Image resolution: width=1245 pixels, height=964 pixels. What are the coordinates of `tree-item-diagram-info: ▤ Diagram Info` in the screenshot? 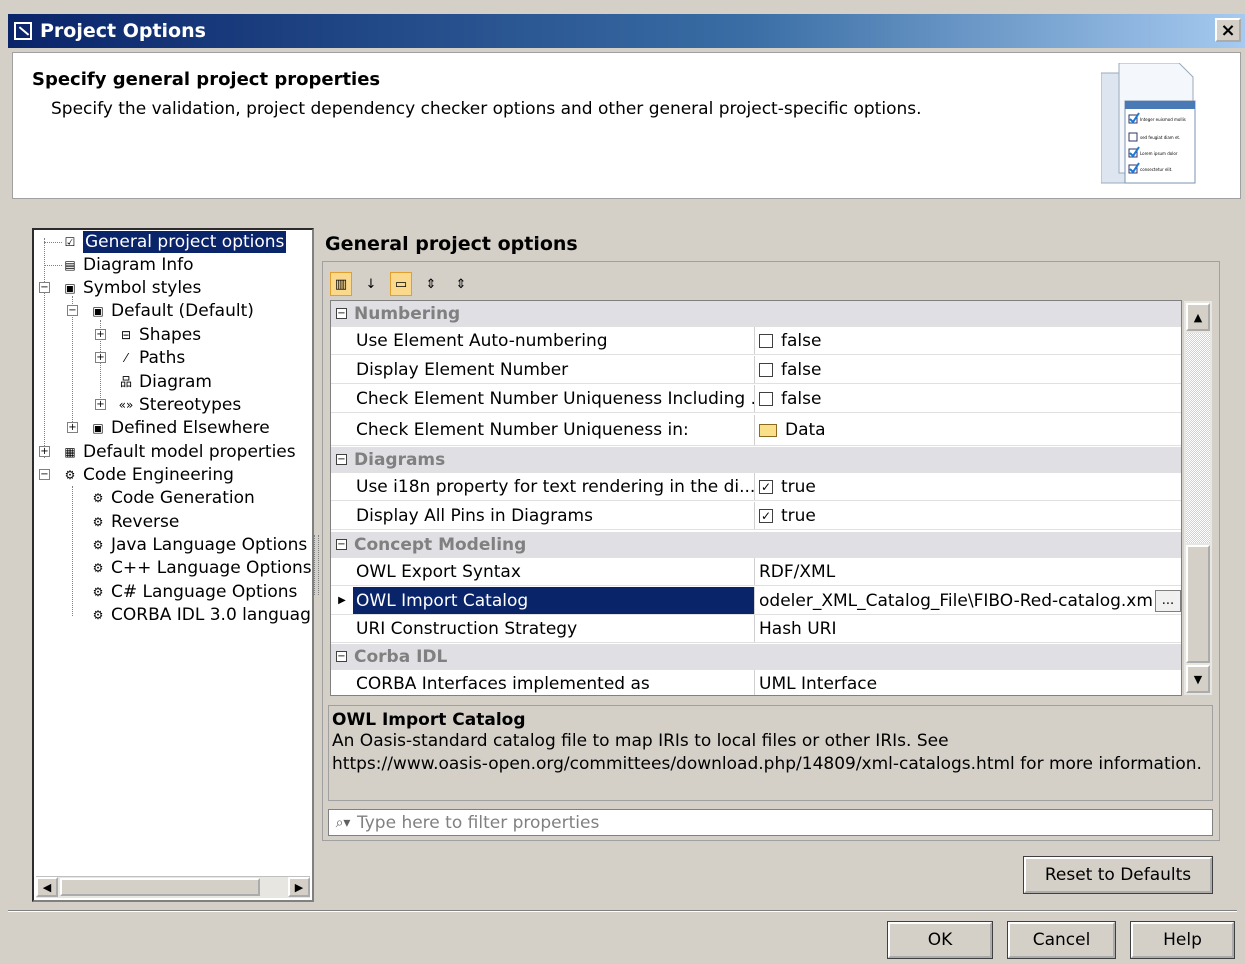 It's located at (128, 265).